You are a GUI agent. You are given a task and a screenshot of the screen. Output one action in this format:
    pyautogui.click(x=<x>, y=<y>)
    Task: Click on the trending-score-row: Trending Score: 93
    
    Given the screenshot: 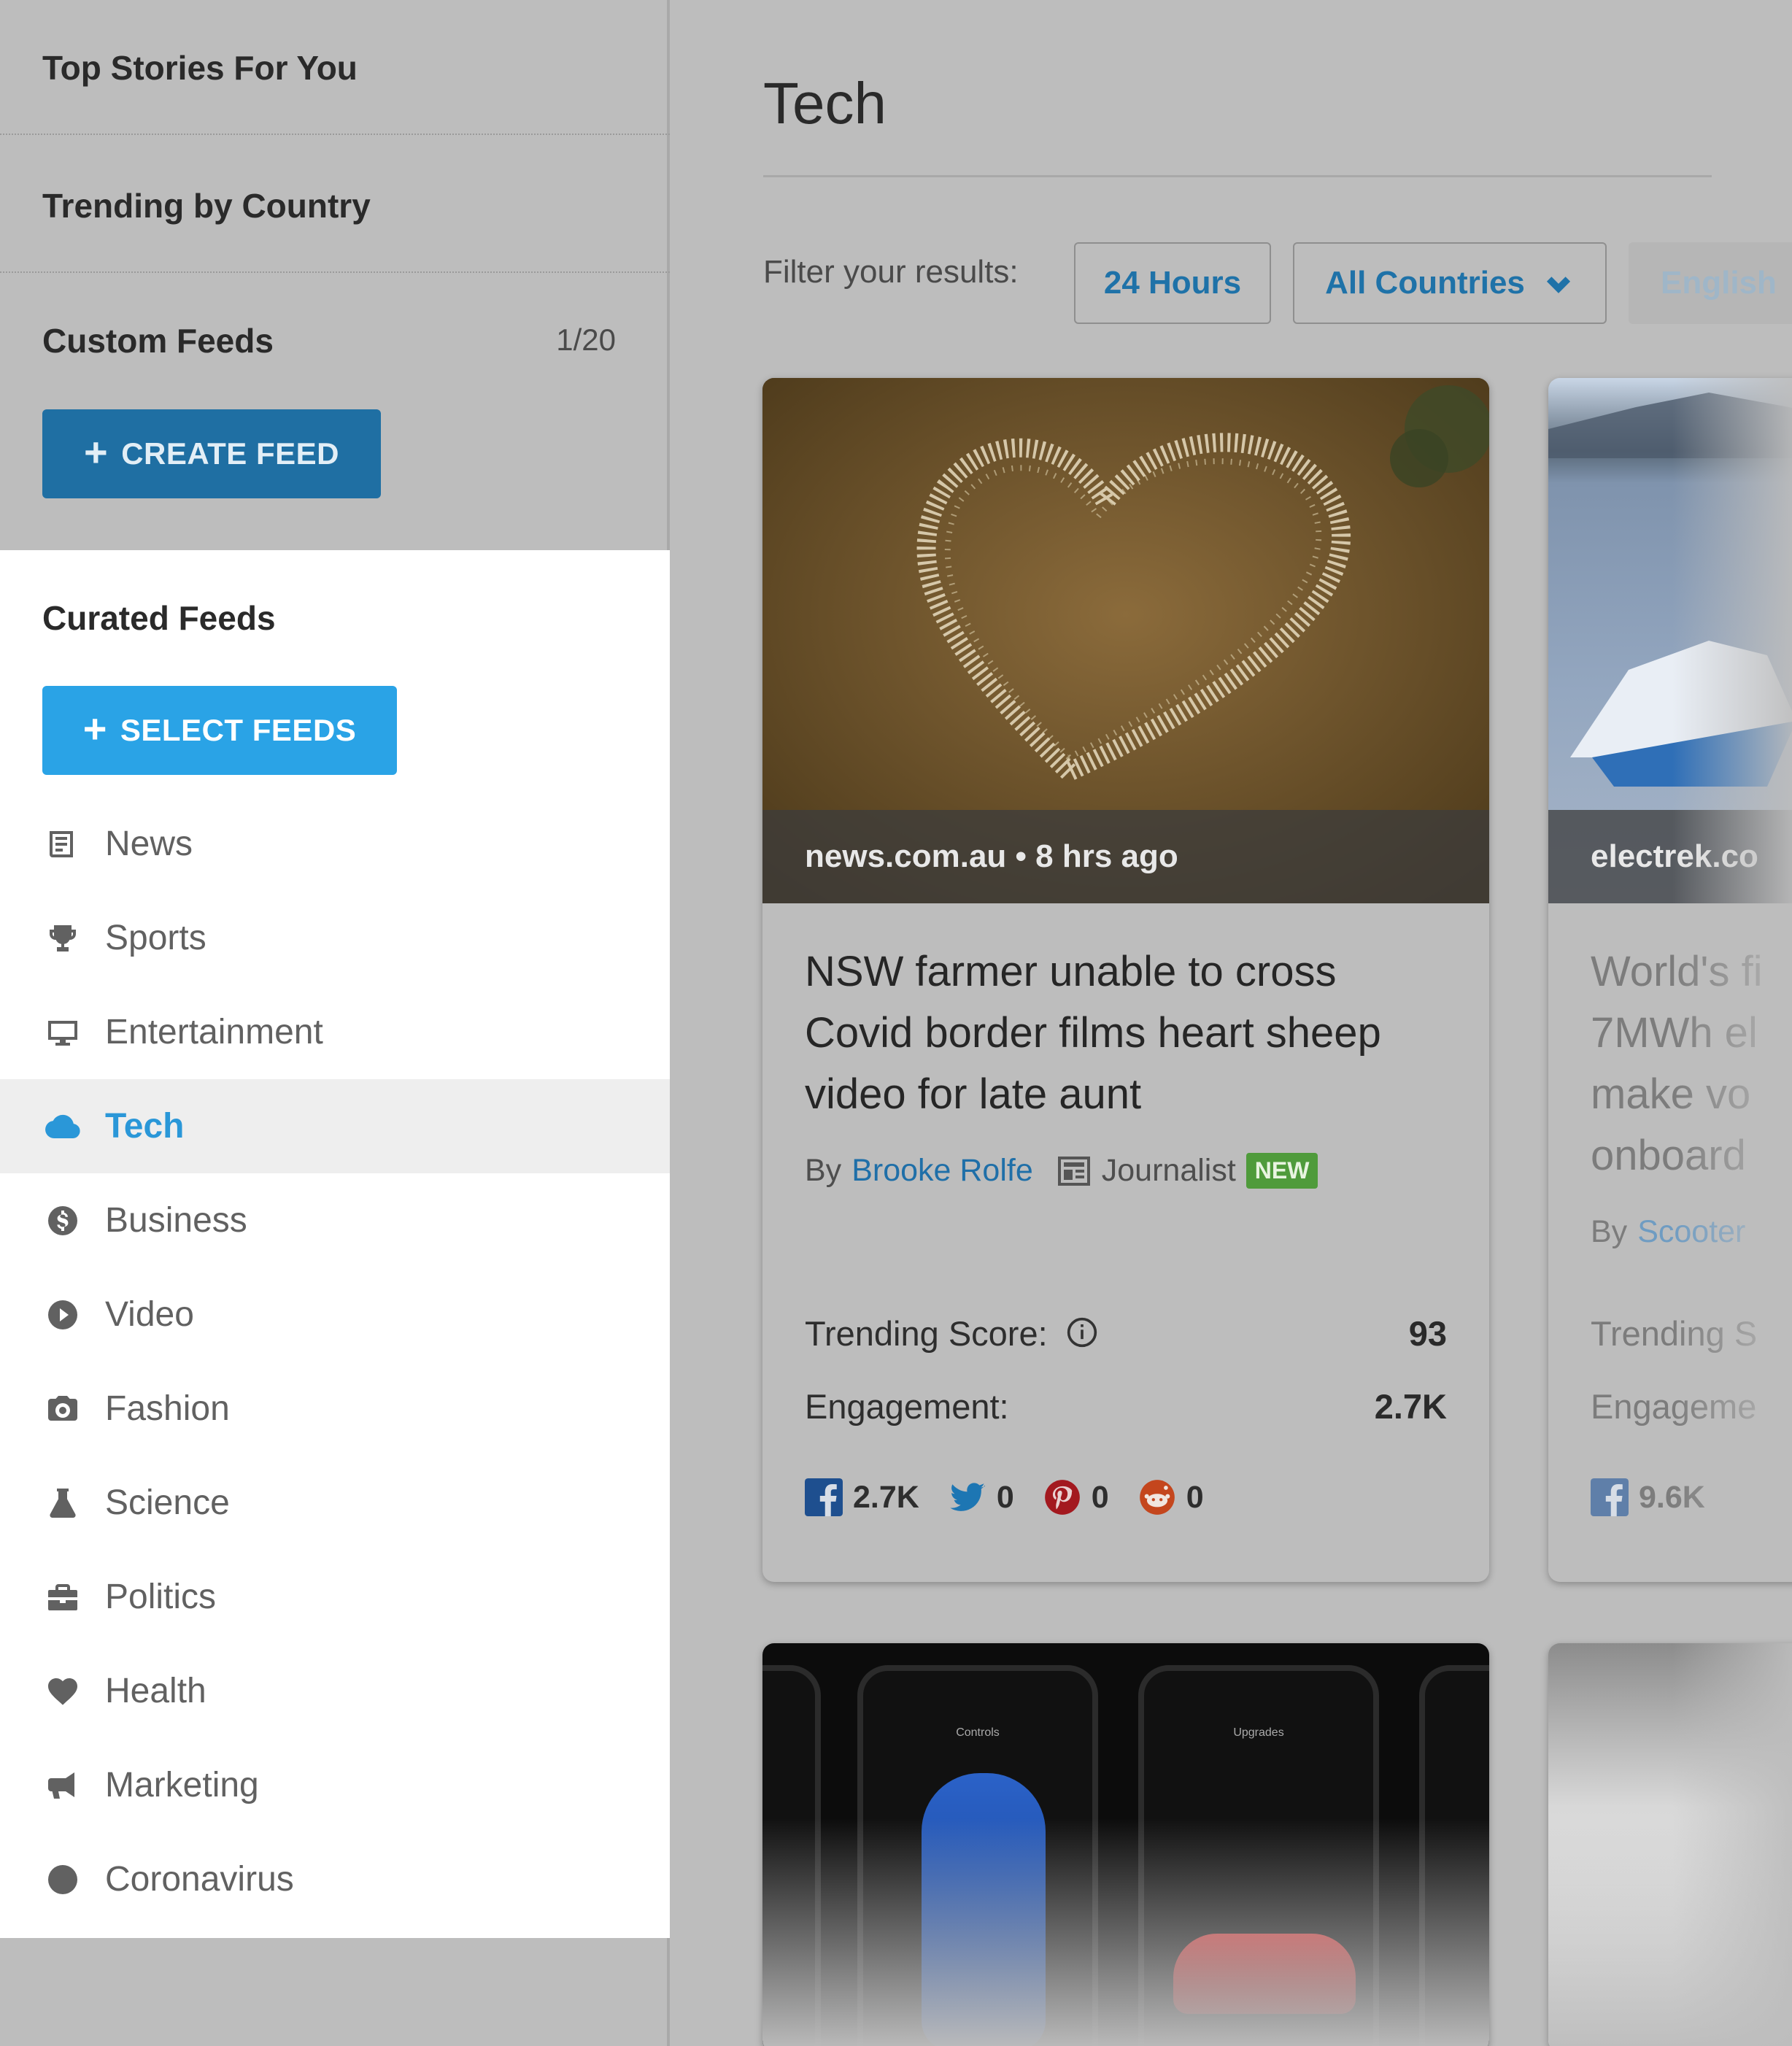 What is the action you would take?
    pyautogui.click(x=1126, y=1333)
    